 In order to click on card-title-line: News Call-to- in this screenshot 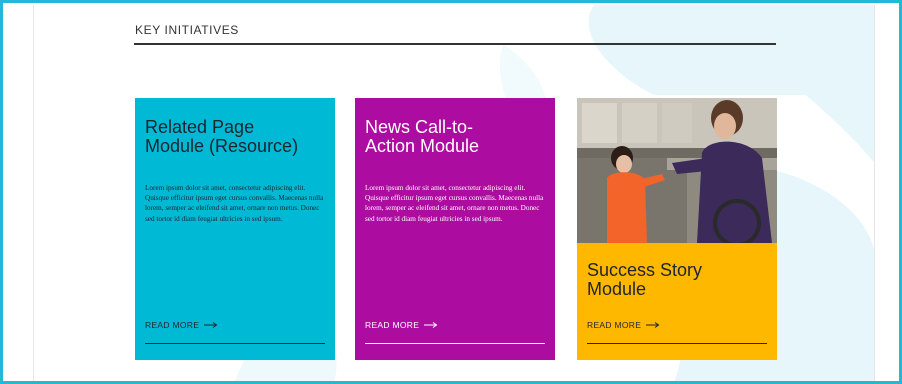, I will do `click(419, 127)`.